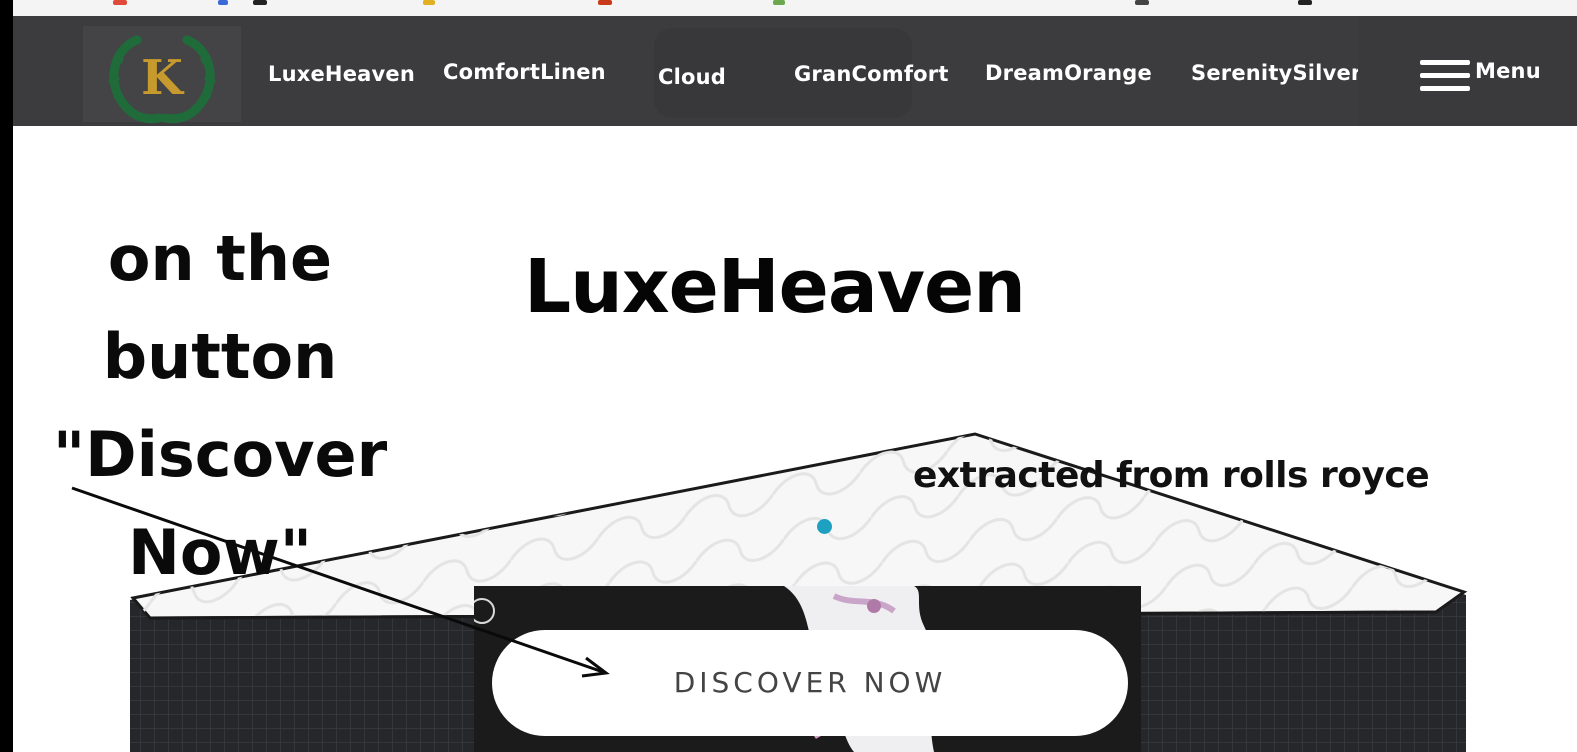  I want to click on hero-caption: extracted from rolls royce, so click(1171, 475).